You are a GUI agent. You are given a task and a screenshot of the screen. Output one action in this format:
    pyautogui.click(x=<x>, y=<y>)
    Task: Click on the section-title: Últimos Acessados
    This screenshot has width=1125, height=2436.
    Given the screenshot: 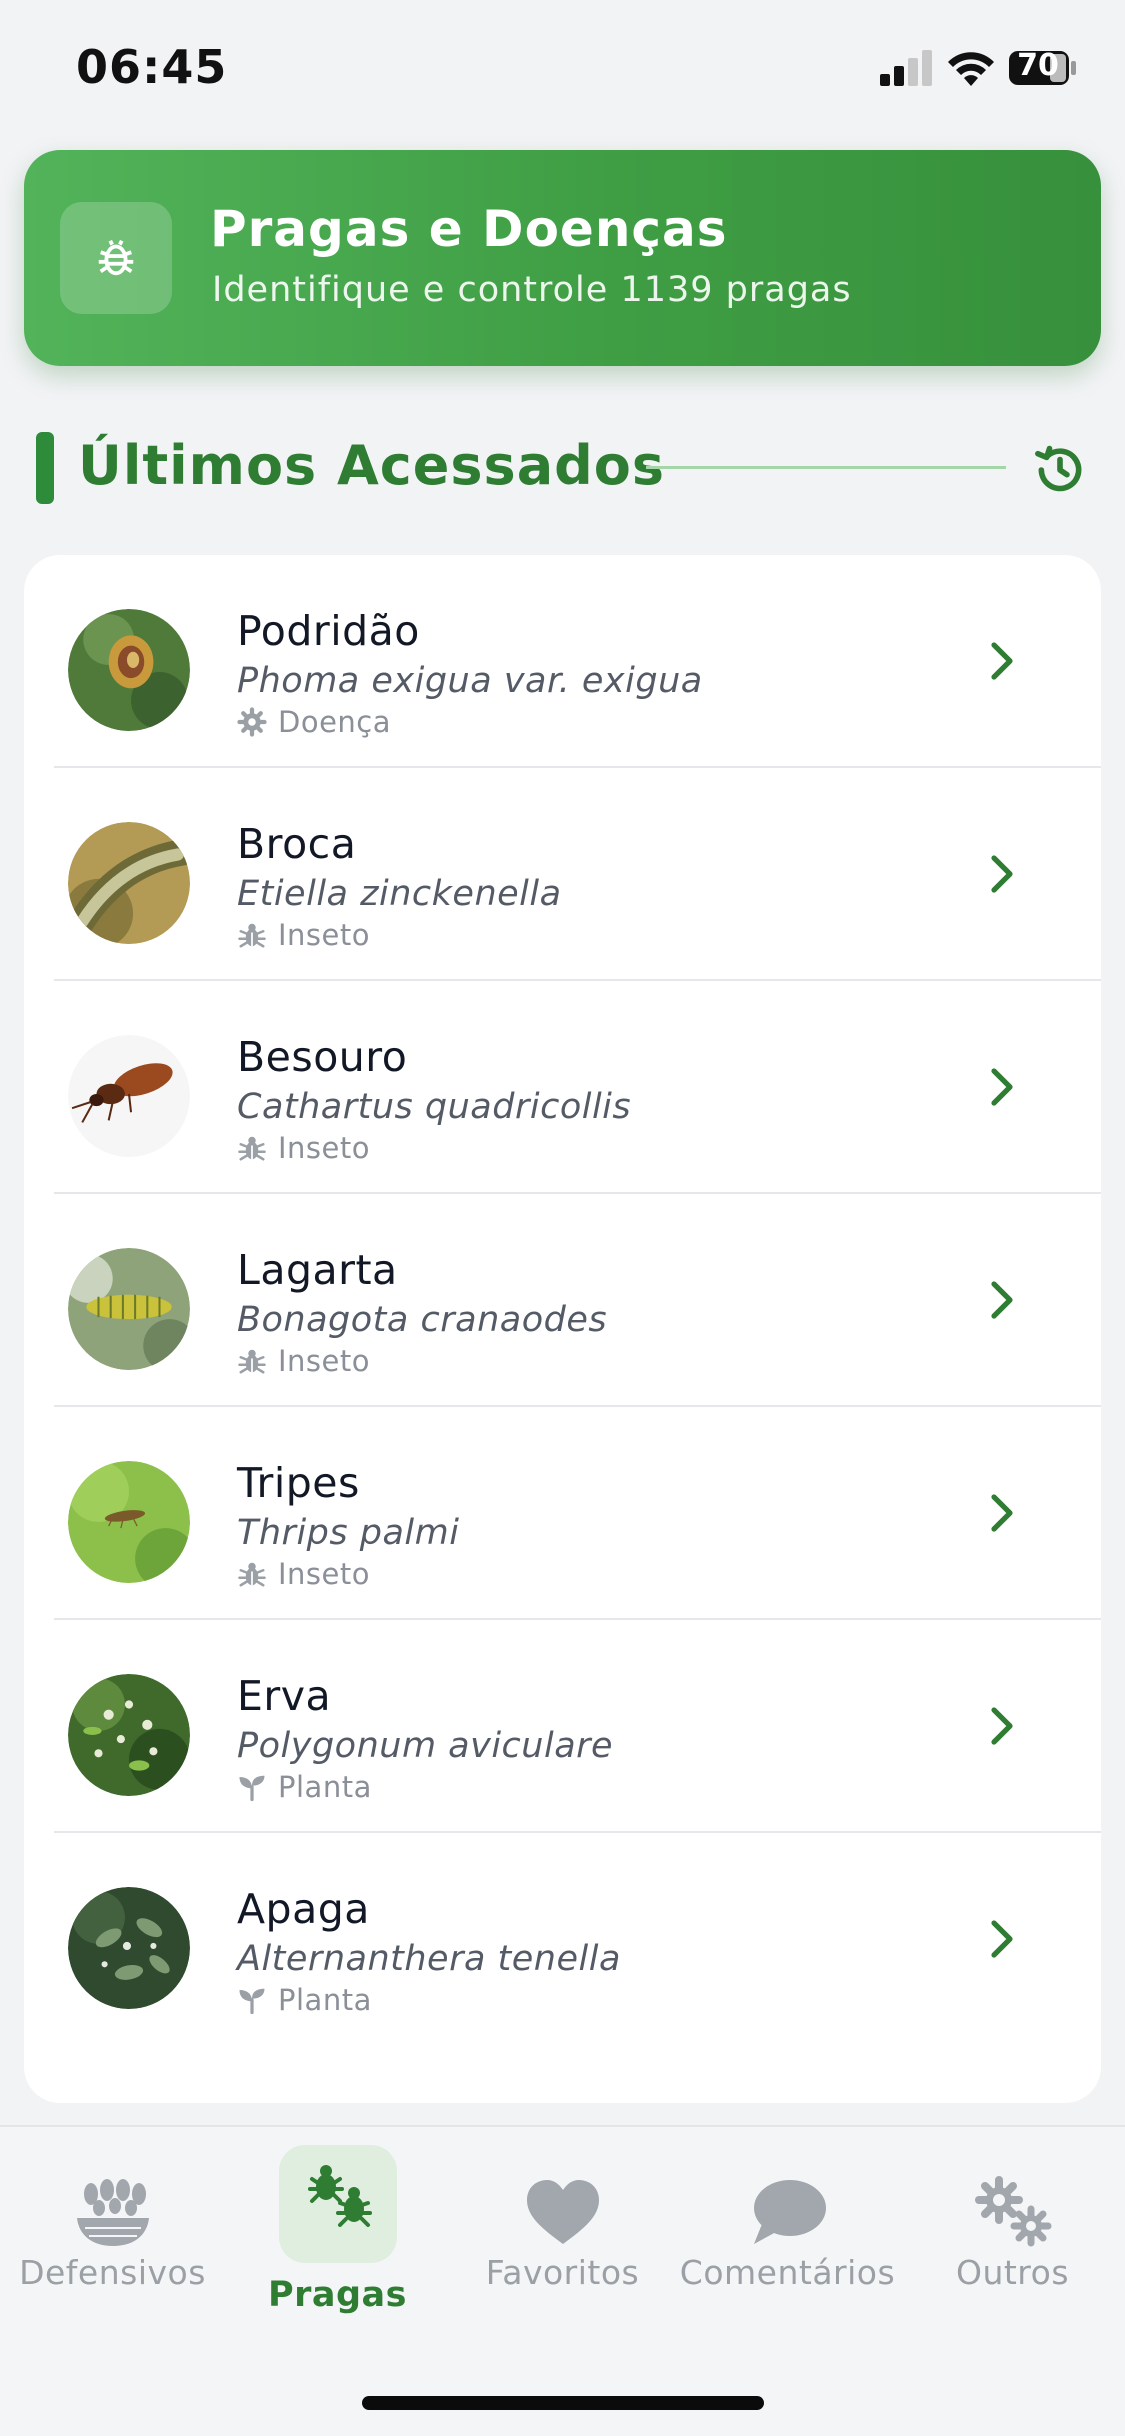 What is the action you would take?
    pyautogui.click(x=372, y=465)
    